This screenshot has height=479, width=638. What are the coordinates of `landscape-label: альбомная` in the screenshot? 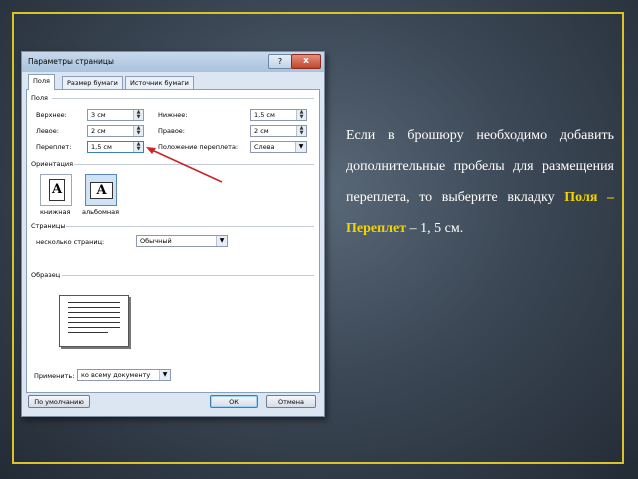 It's located at (101, 212).